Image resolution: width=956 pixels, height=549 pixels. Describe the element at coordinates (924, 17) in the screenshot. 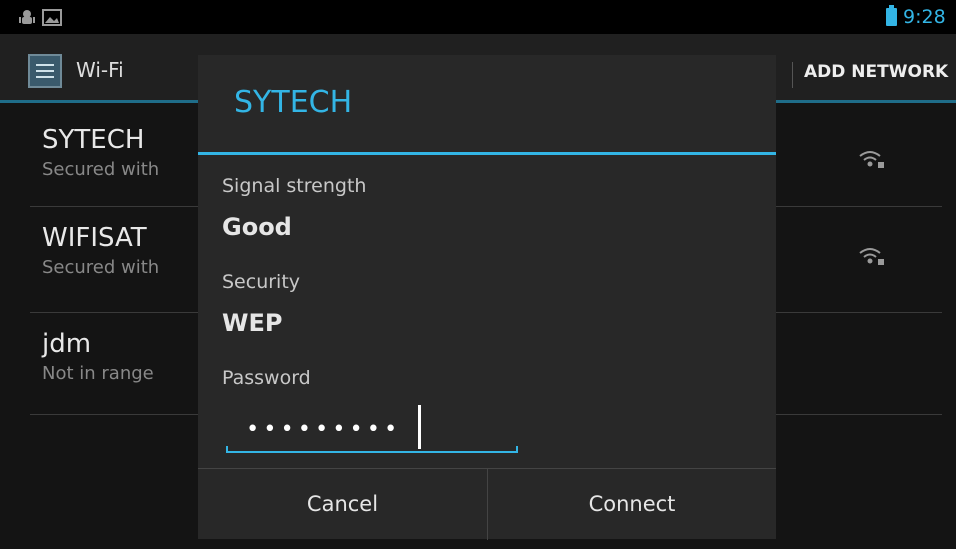

I see `clock: 9:28` at that location.